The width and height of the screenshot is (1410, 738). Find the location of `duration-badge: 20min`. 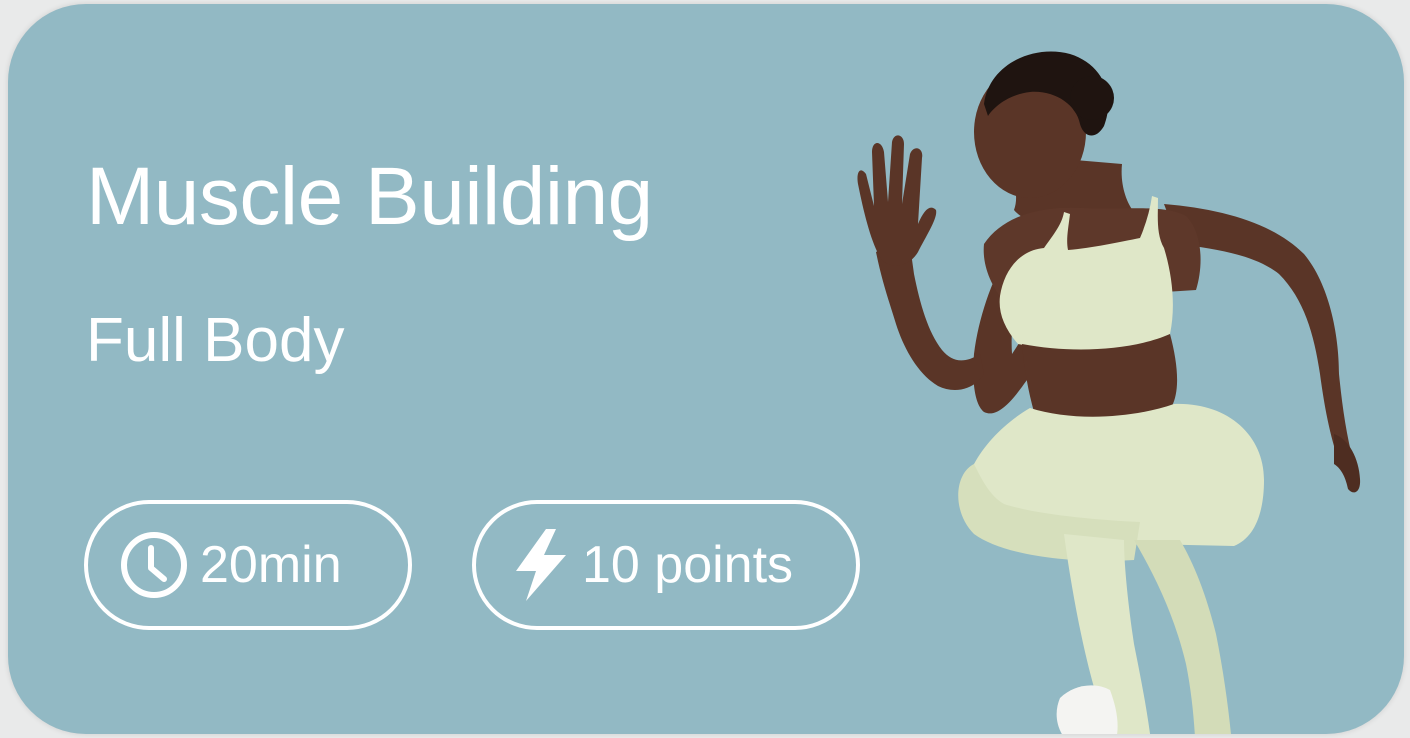

duration-badge: 20min is located at coordinates (248, 565).